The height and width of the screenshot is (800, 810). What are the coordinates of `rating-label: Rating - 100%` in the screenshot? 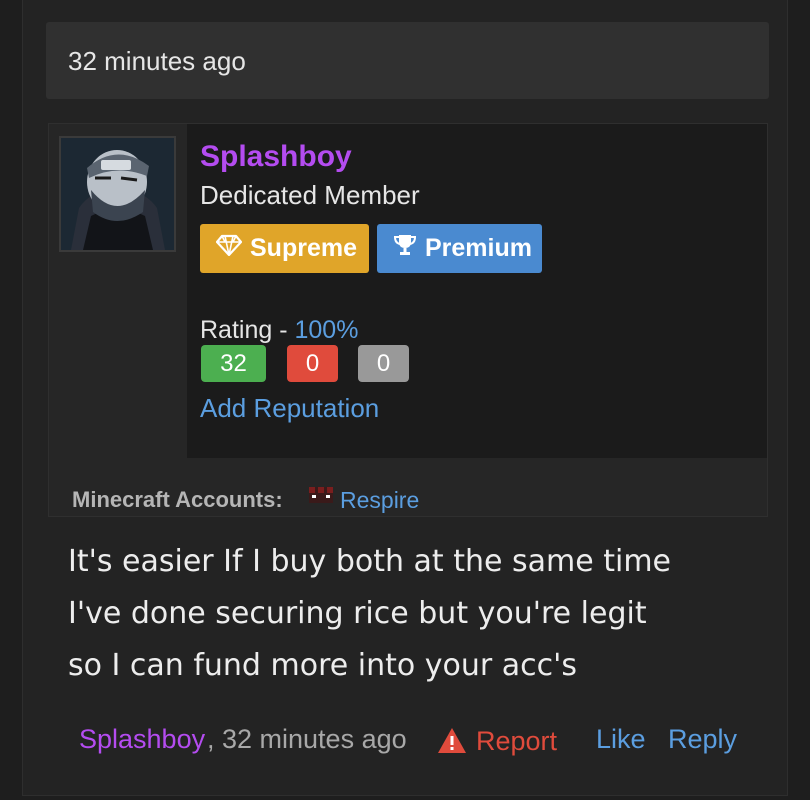 It's located at (279, 330).